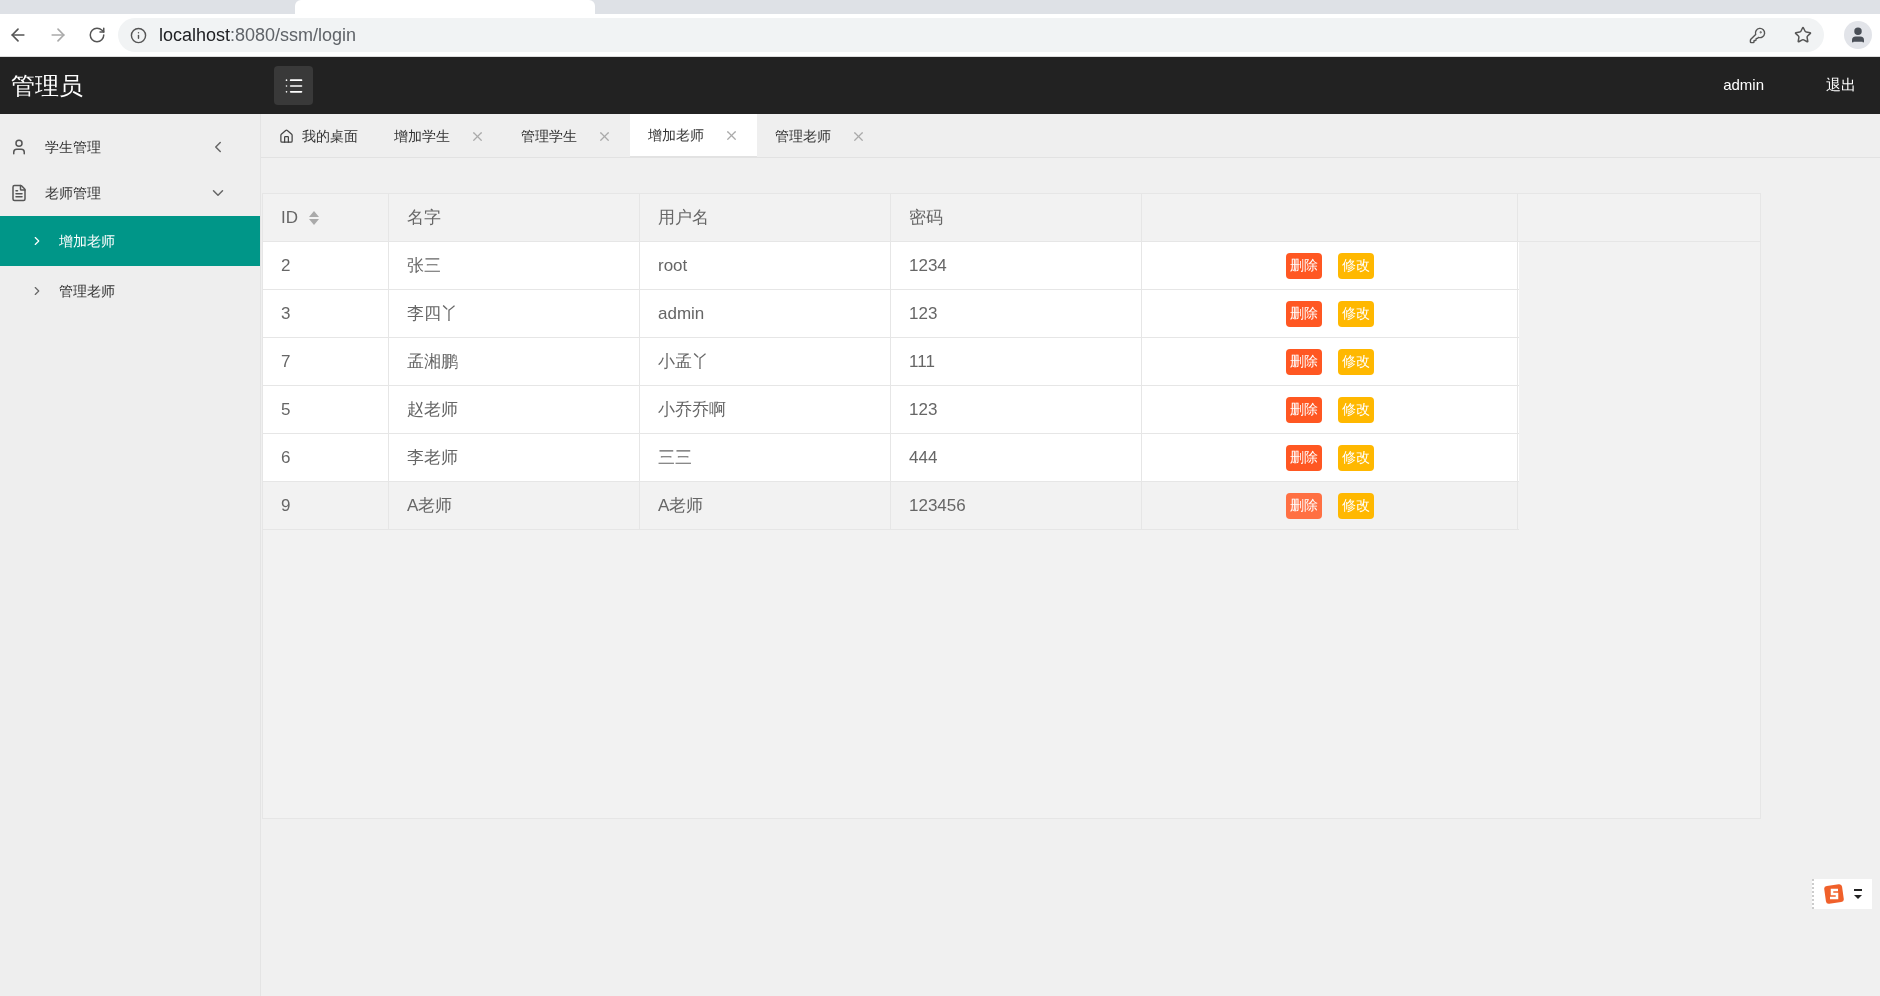 The height and width of the screenshot is (996, 1880). Describe the element at coordinates (1743, 85) in the screenshot. I see `username-link: admin` at that location.